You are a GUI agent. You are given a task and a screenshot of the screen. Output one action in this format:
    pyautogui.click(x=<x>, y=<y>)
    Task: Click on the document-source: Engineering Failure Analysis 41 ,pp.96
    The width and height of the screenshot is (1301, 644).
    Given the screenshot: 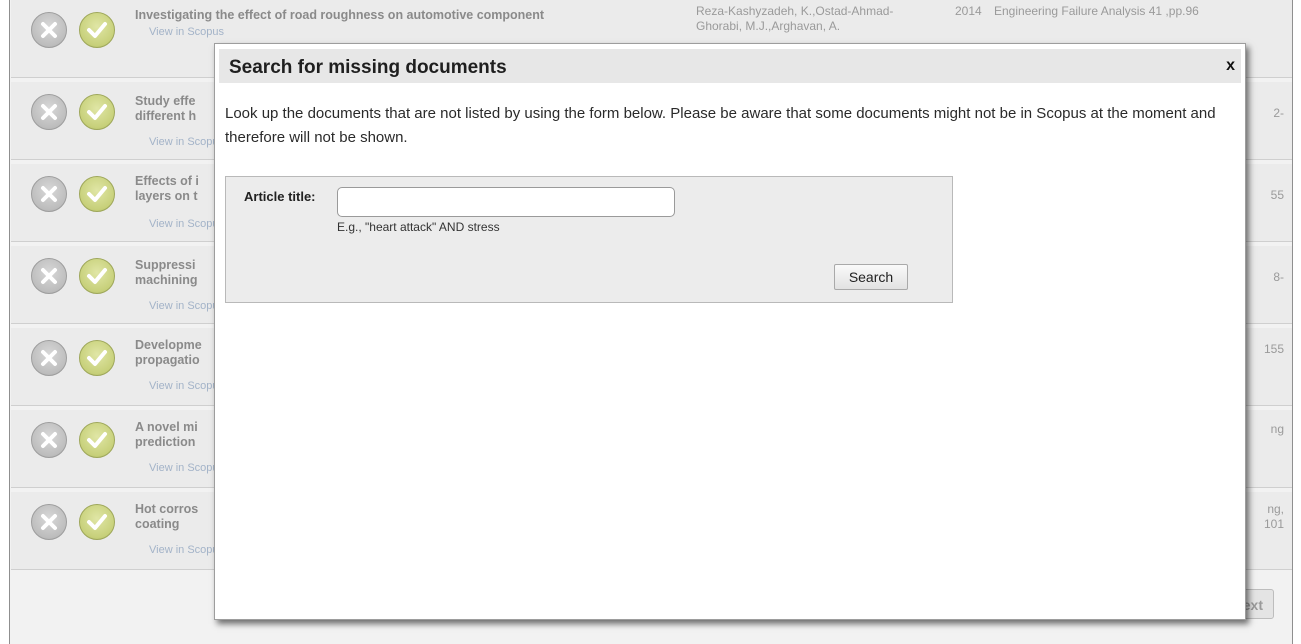 What is the action you would take?
    pyautogui.click(x=1096, y=11)
    